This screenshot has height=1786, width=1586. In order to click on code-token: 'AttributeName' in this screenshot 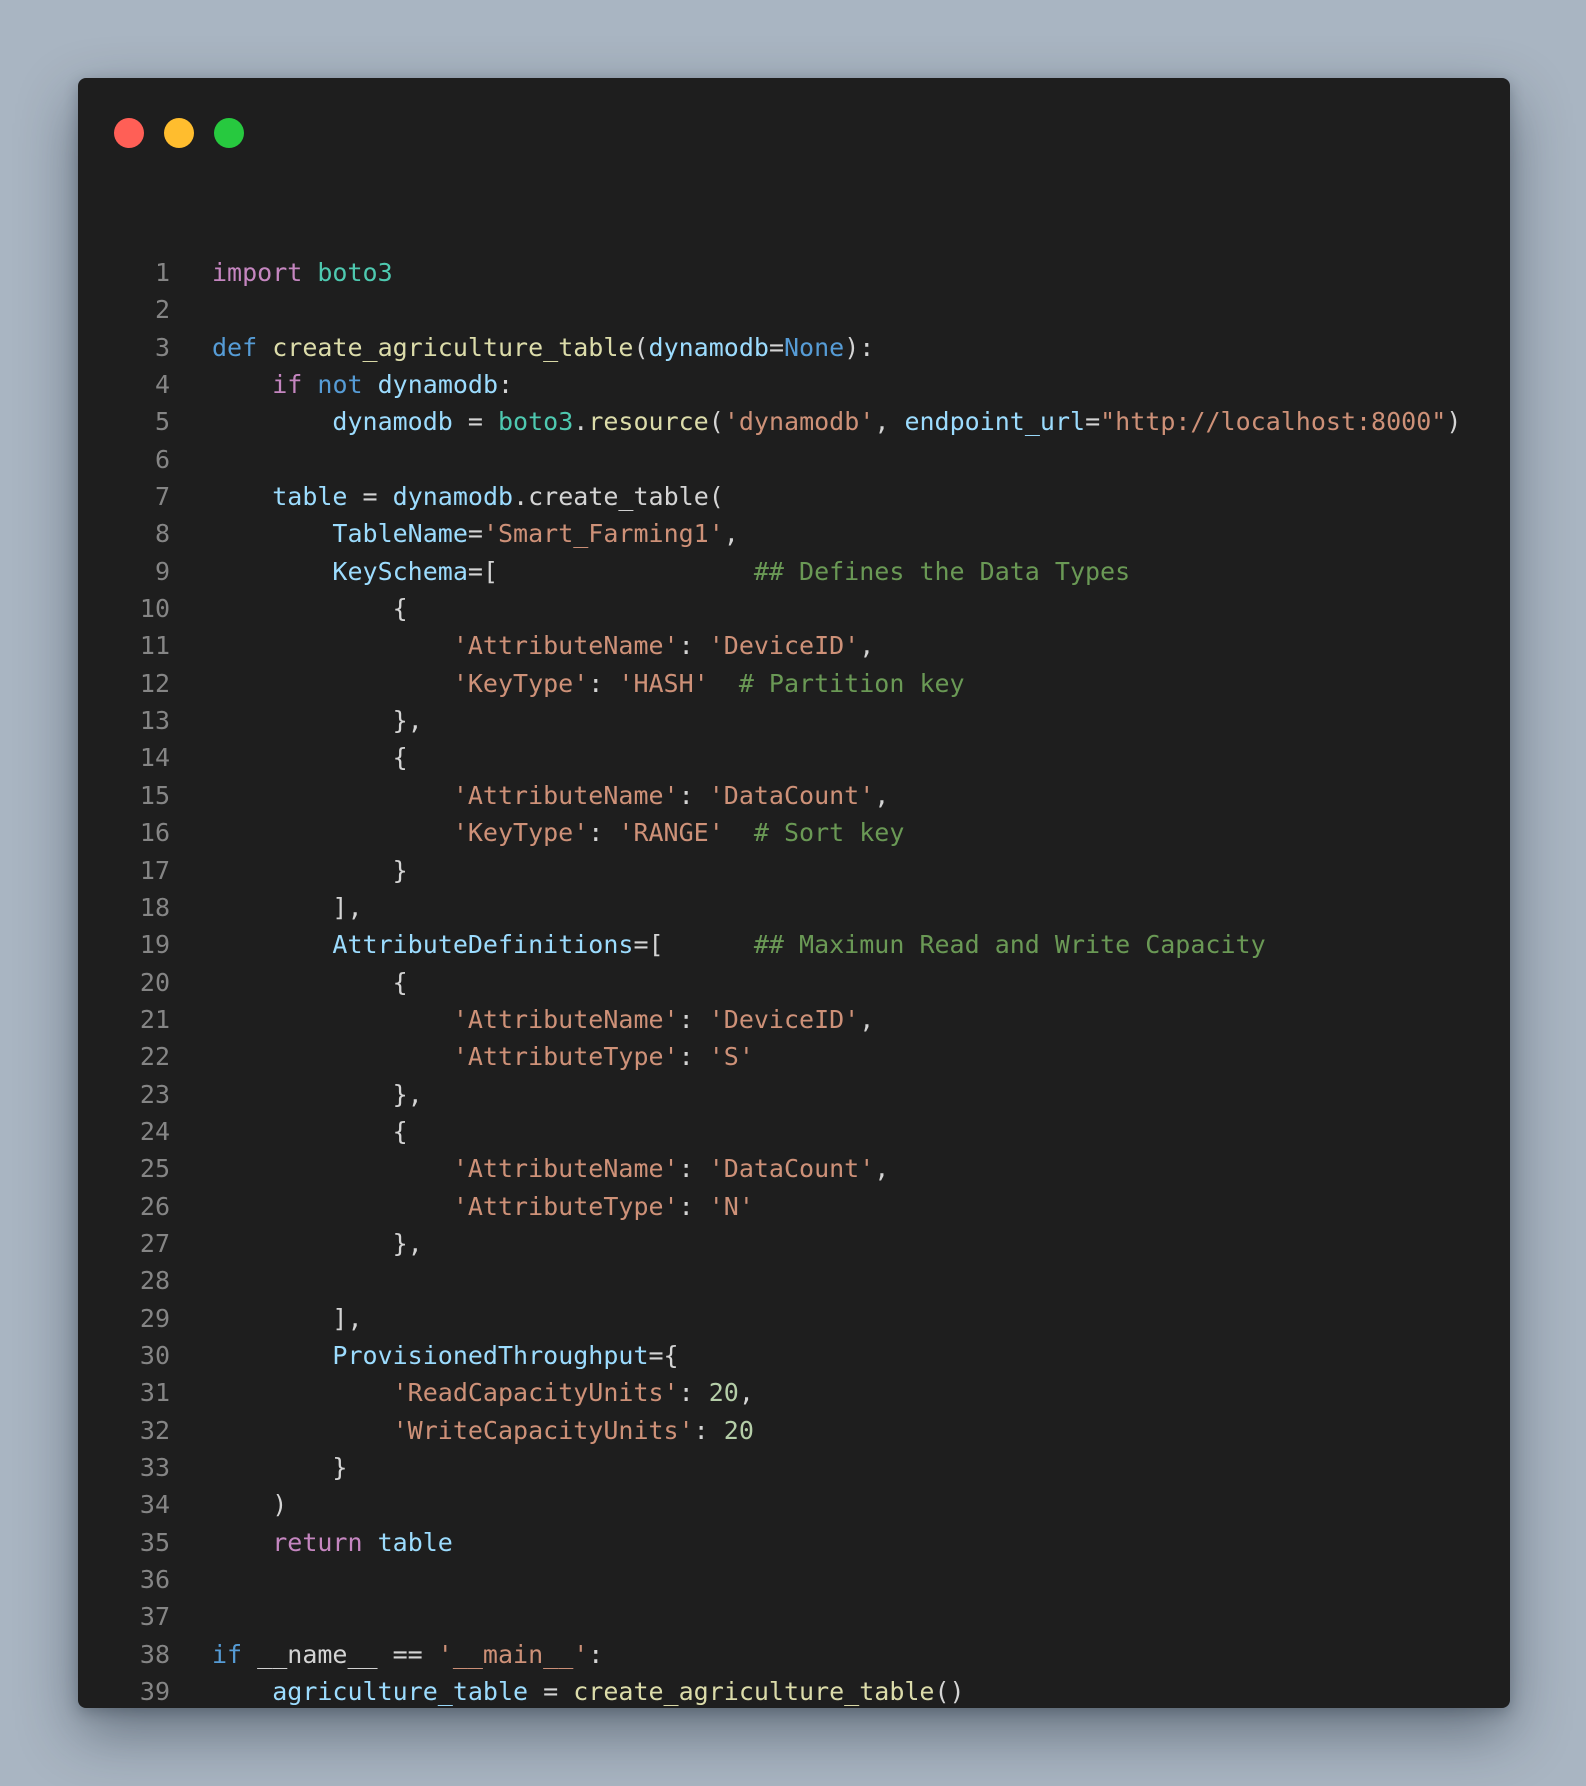, I will do `click(565, 1169)`.